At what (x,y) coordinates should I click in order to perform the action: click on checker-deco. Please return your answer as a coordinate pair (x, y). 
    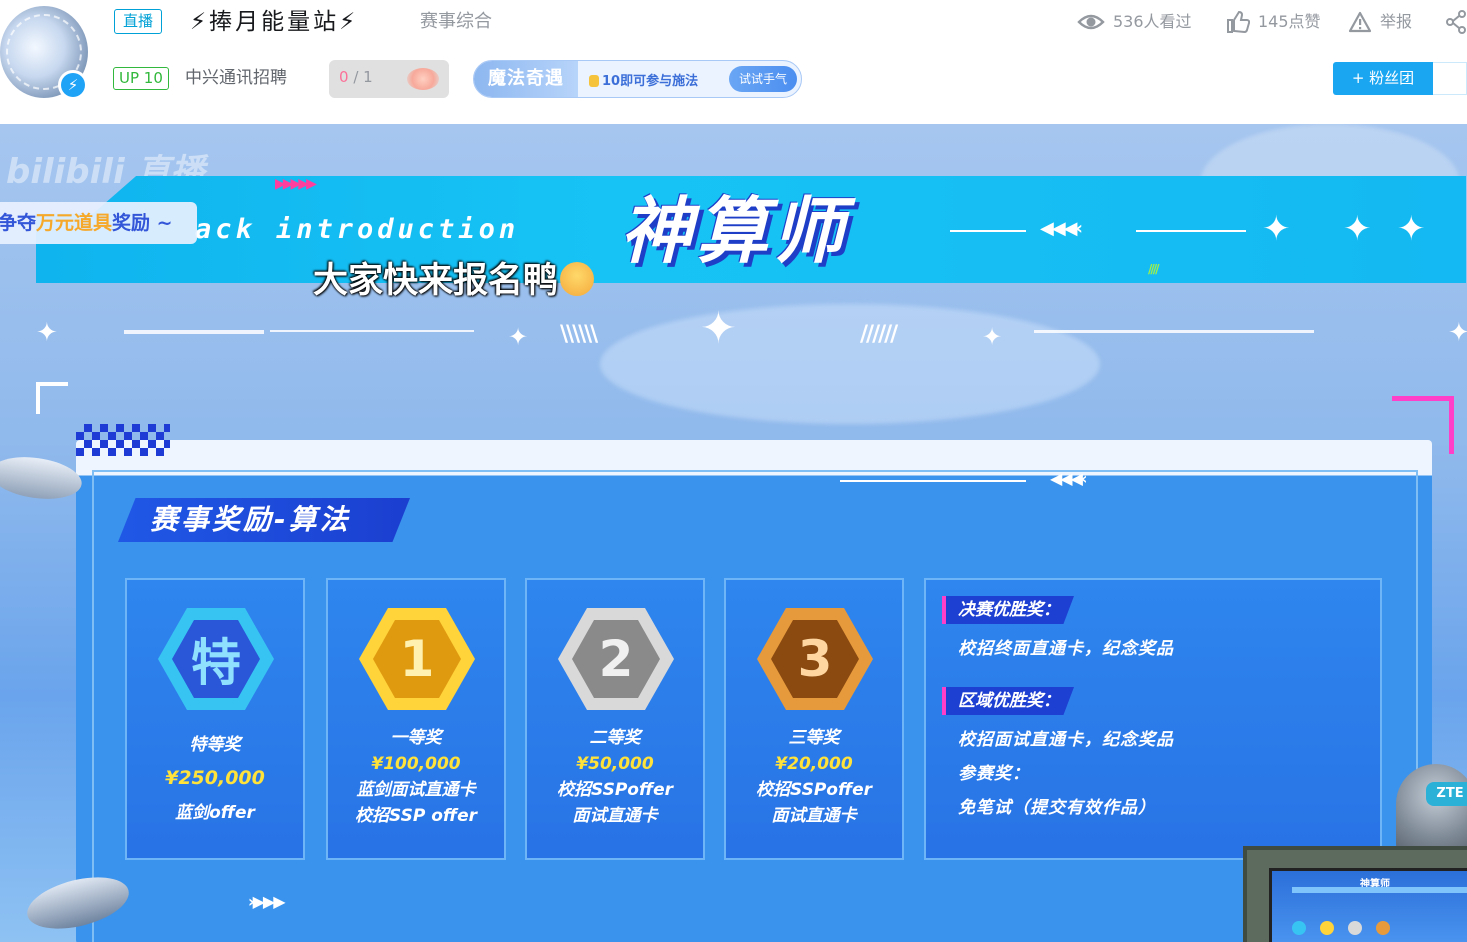
    Looking at the image, I should click on (123, 440).